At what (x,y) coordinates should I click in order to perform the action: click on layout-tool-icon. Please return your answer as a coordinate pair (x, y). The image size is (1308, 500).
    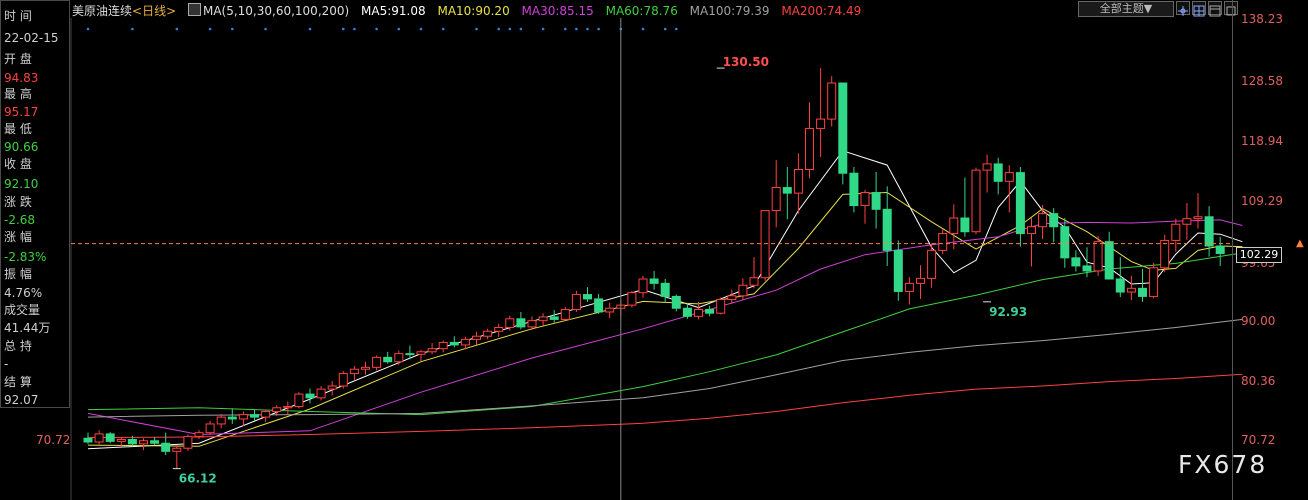
    Looking at the image, I should click on (1215, 9).